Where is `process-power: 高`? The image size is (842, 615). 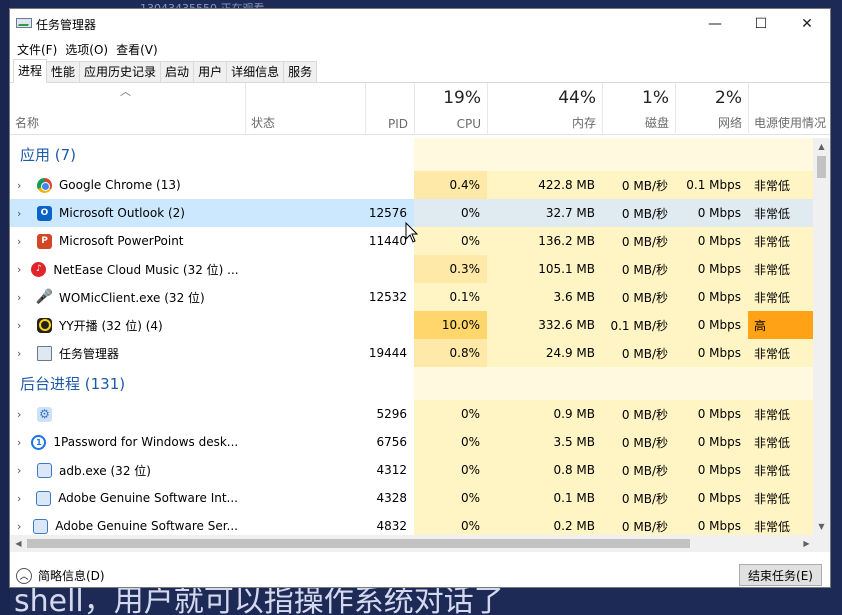
process-power: 高 is located at coordinates (781, 325).